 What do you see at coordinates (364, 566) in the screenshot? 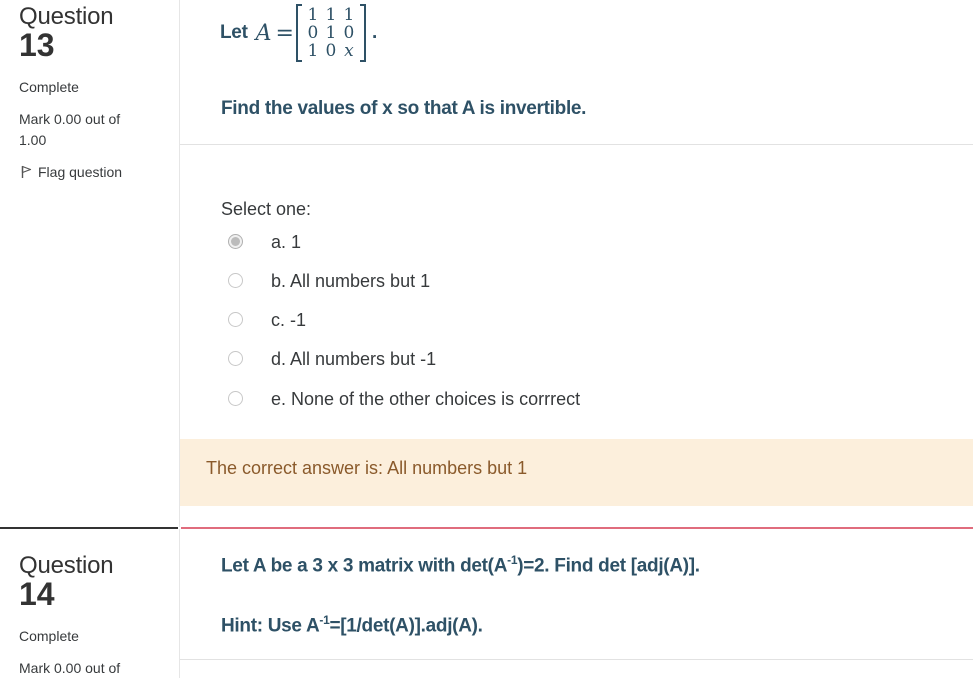
I see `prompt-text: Let A be a 3 x 3 matrix with det(A` at bounding box center [364, 566].